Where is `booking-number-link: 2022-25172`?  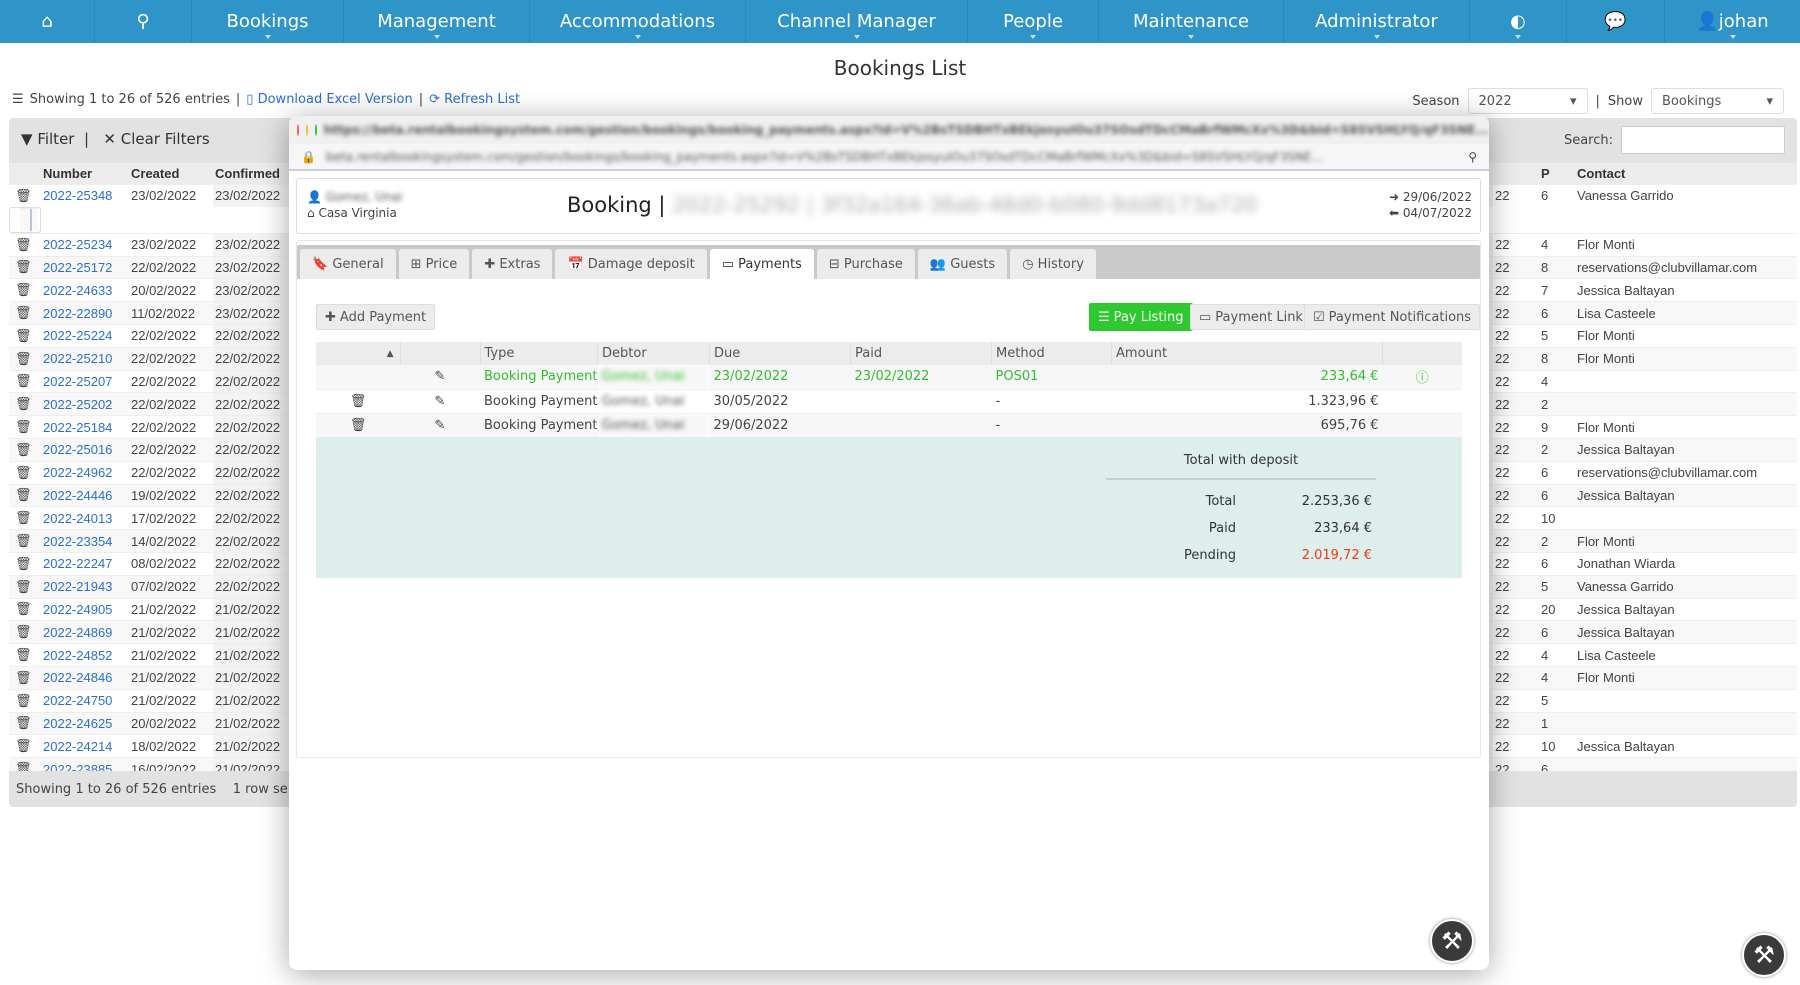
booking-number-link: 2022-25172 is located at coordinates (85, 267).